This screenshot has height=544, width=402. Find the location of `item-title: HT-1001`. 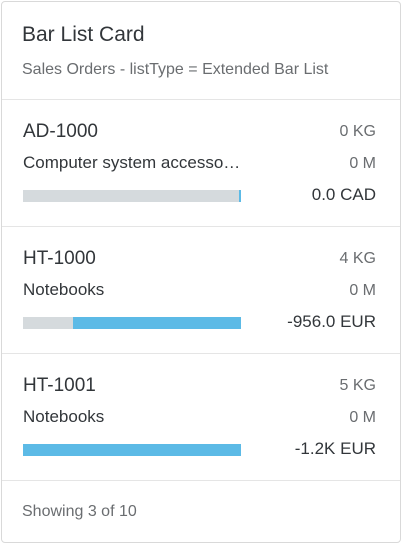

item-title: HT-1001 is located at coordinates (59, 385).